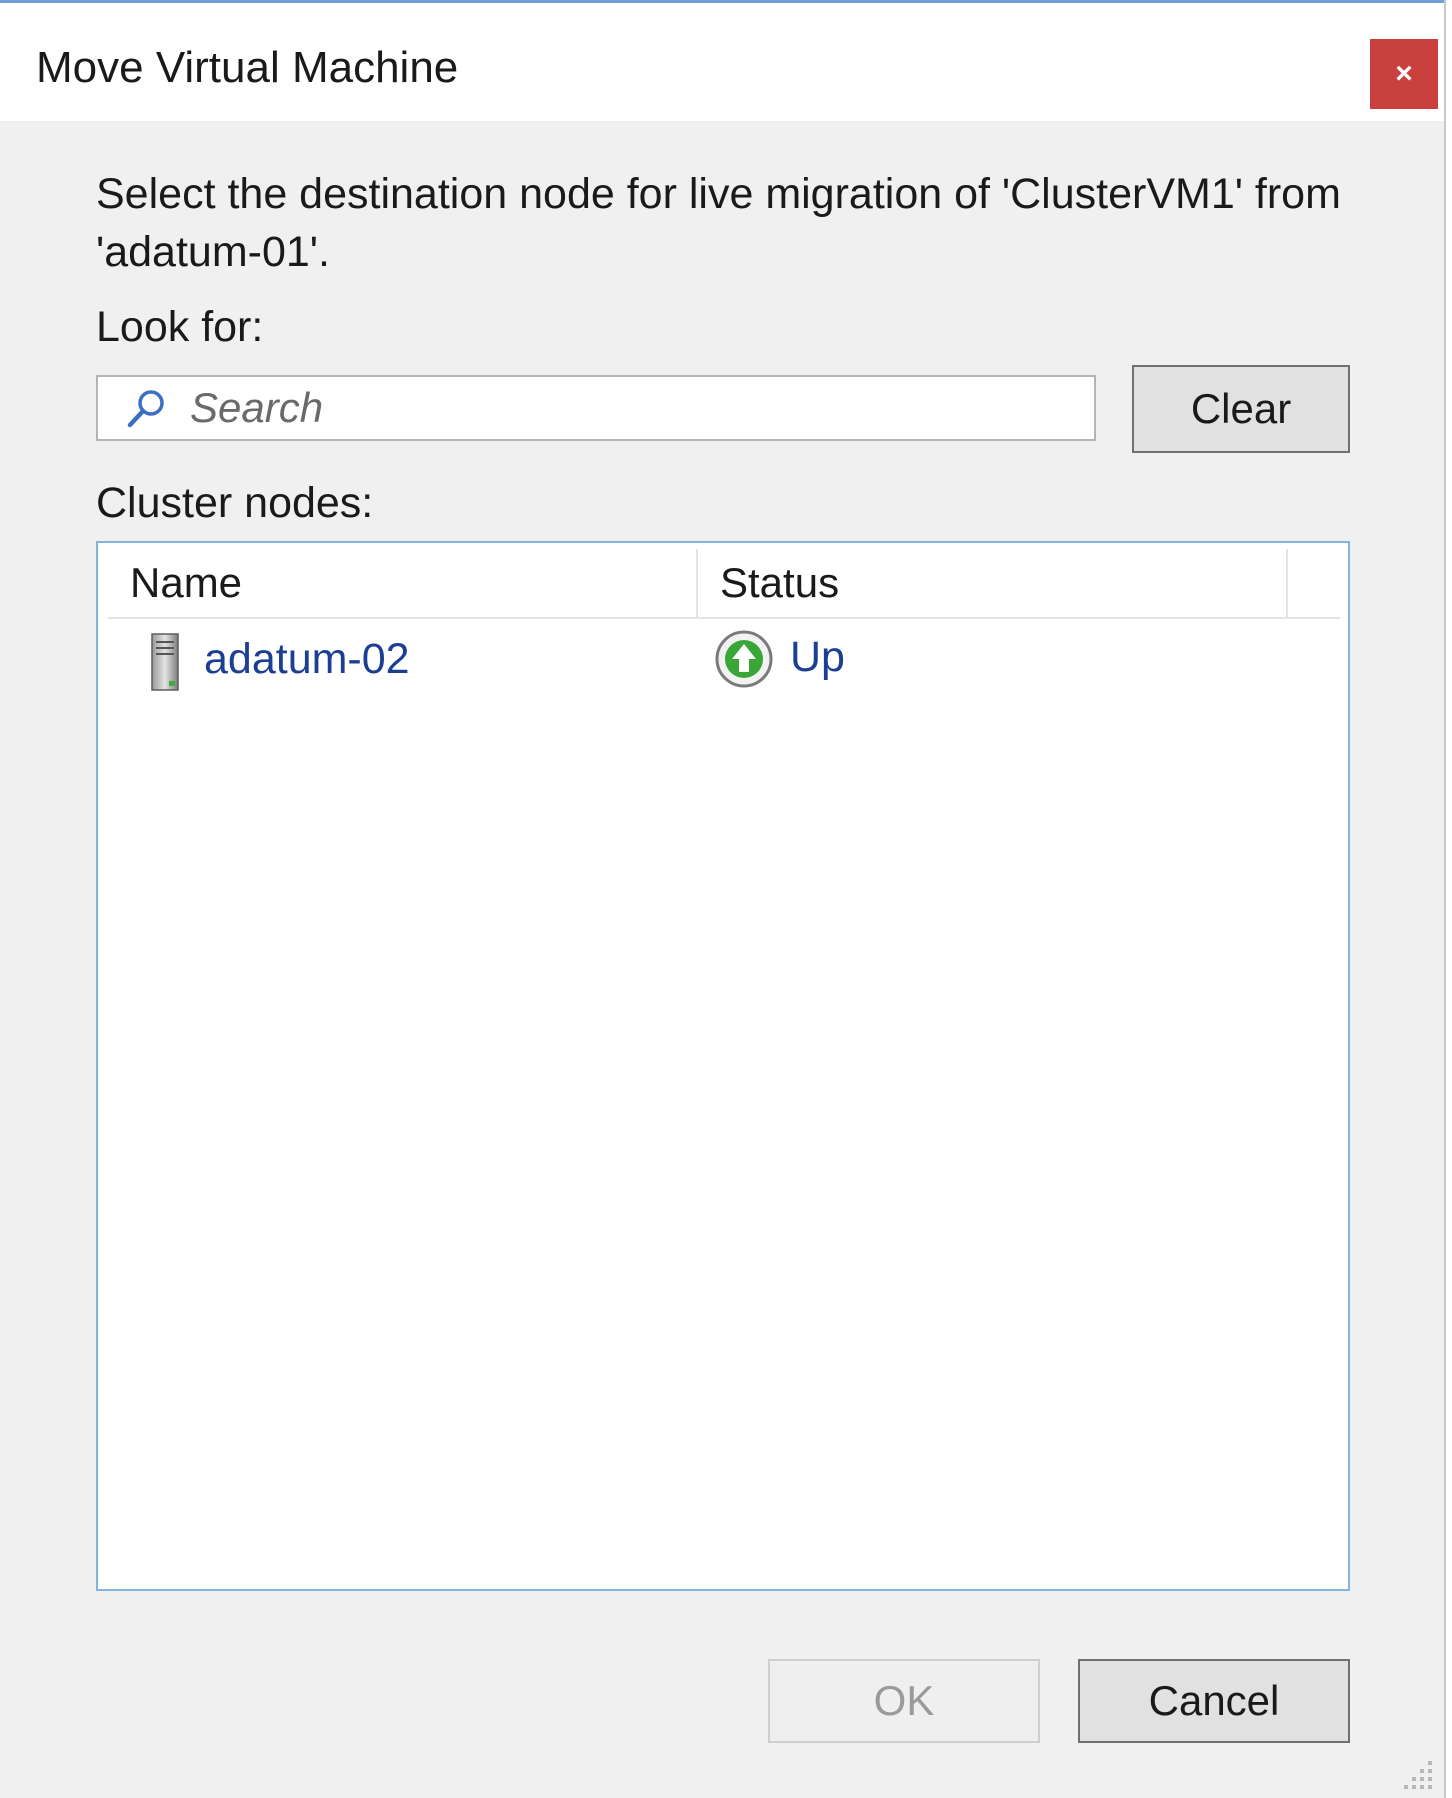 The width and height of the screenshot is (1452, 1798). I want to click on cancel-button: Cancel, so click(1214, 1701).